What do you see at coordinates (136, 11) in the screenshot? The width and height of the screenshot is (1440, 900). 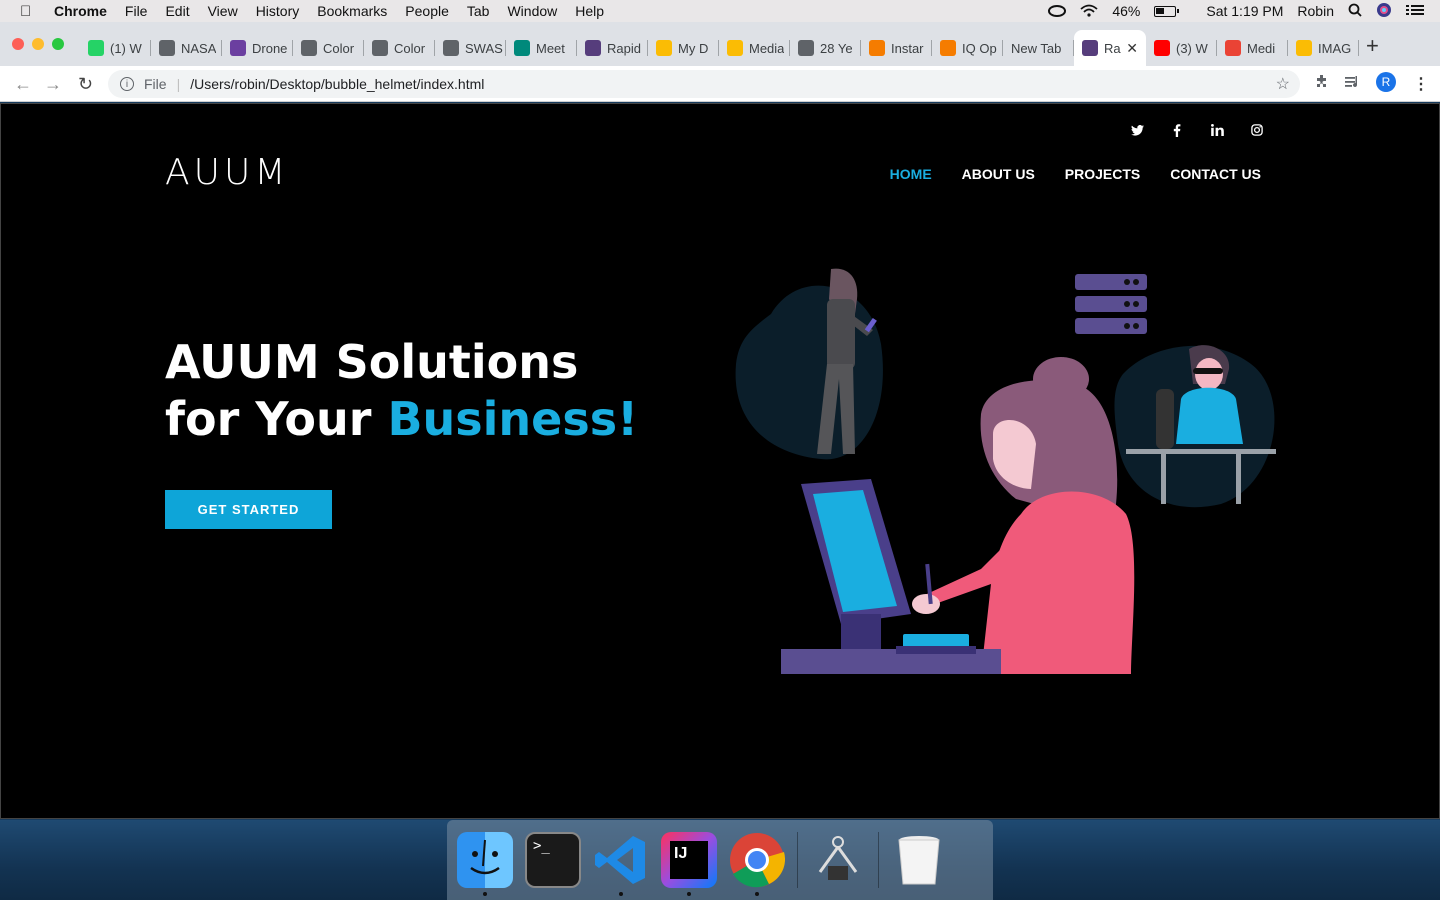 I see `menu-file: File` at bounding box center [136, 11].